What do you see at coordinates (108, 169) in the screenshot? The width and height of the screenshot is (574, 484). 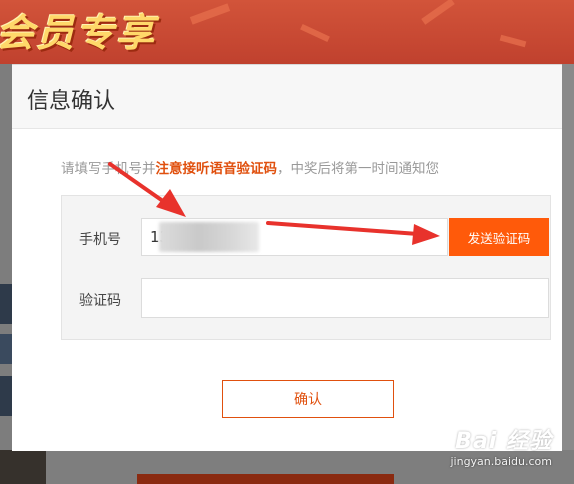 I see `instruction-text-before: 请填写手机号并` at bounding box center [108, 169].